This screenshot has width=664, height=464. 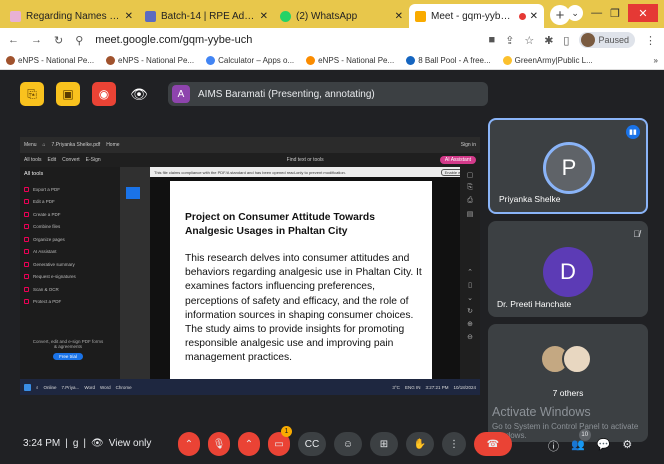 What do you see at coordinates (44, 145) in the screenshot?
I see `home-icon: ⌂` at bounding box center [44, 145].